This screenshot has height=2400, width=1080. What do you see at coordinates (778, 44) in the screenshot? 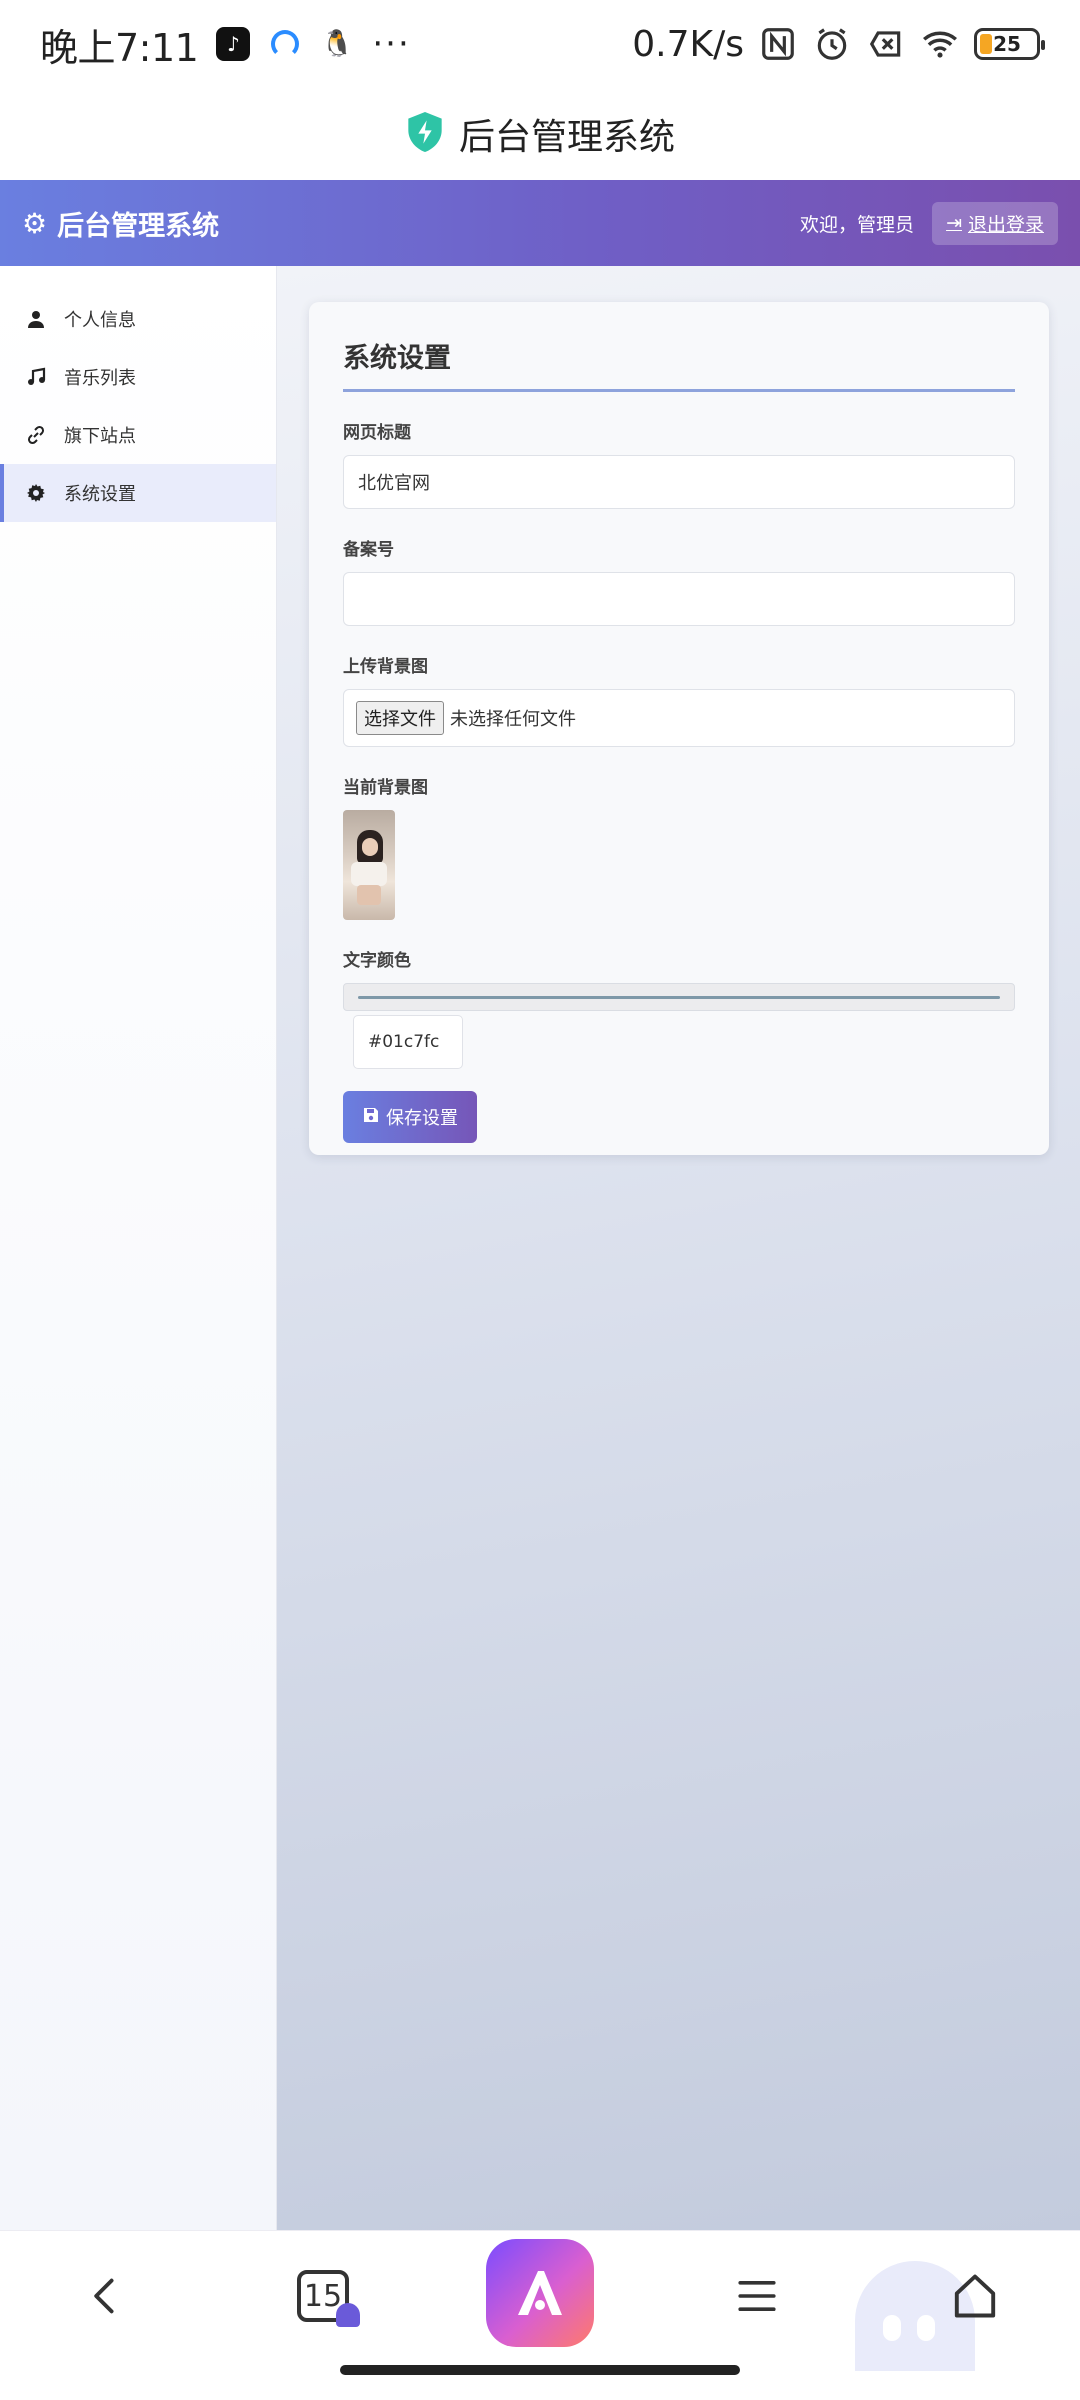
I see `nfc-icon` at bounding box center [778, 44].